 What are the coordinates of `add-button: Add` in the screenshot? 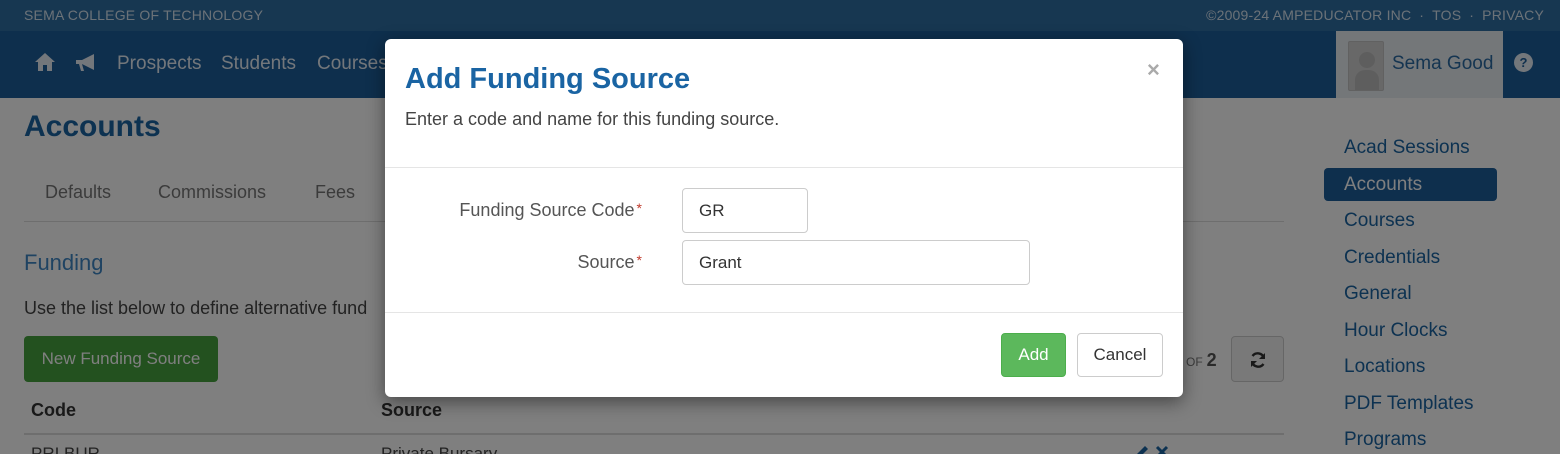 It's located at (1033, 355).